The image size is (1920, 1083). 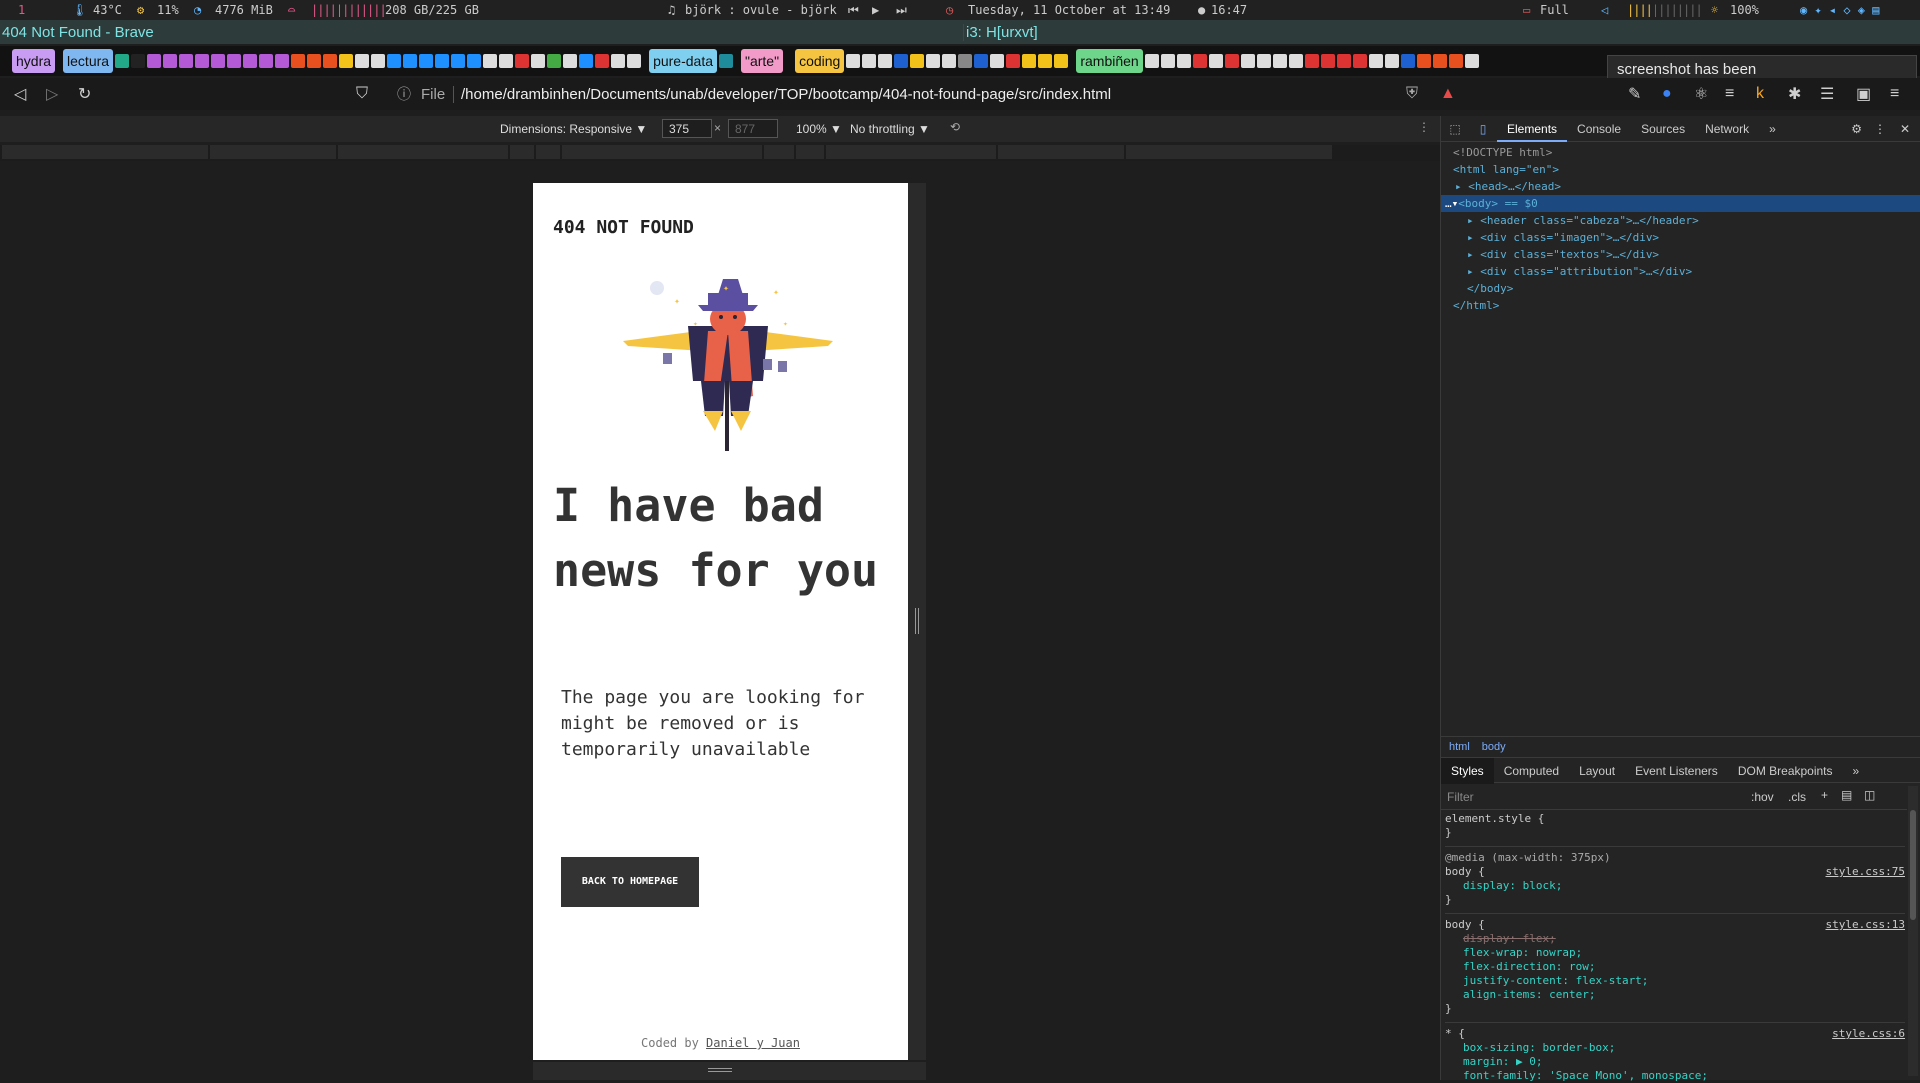 What do you see at coordinates (1880, 129) in the screenshot?
I see `devtools-menu-icon: ⋮` at bounding box center [1880, 129].